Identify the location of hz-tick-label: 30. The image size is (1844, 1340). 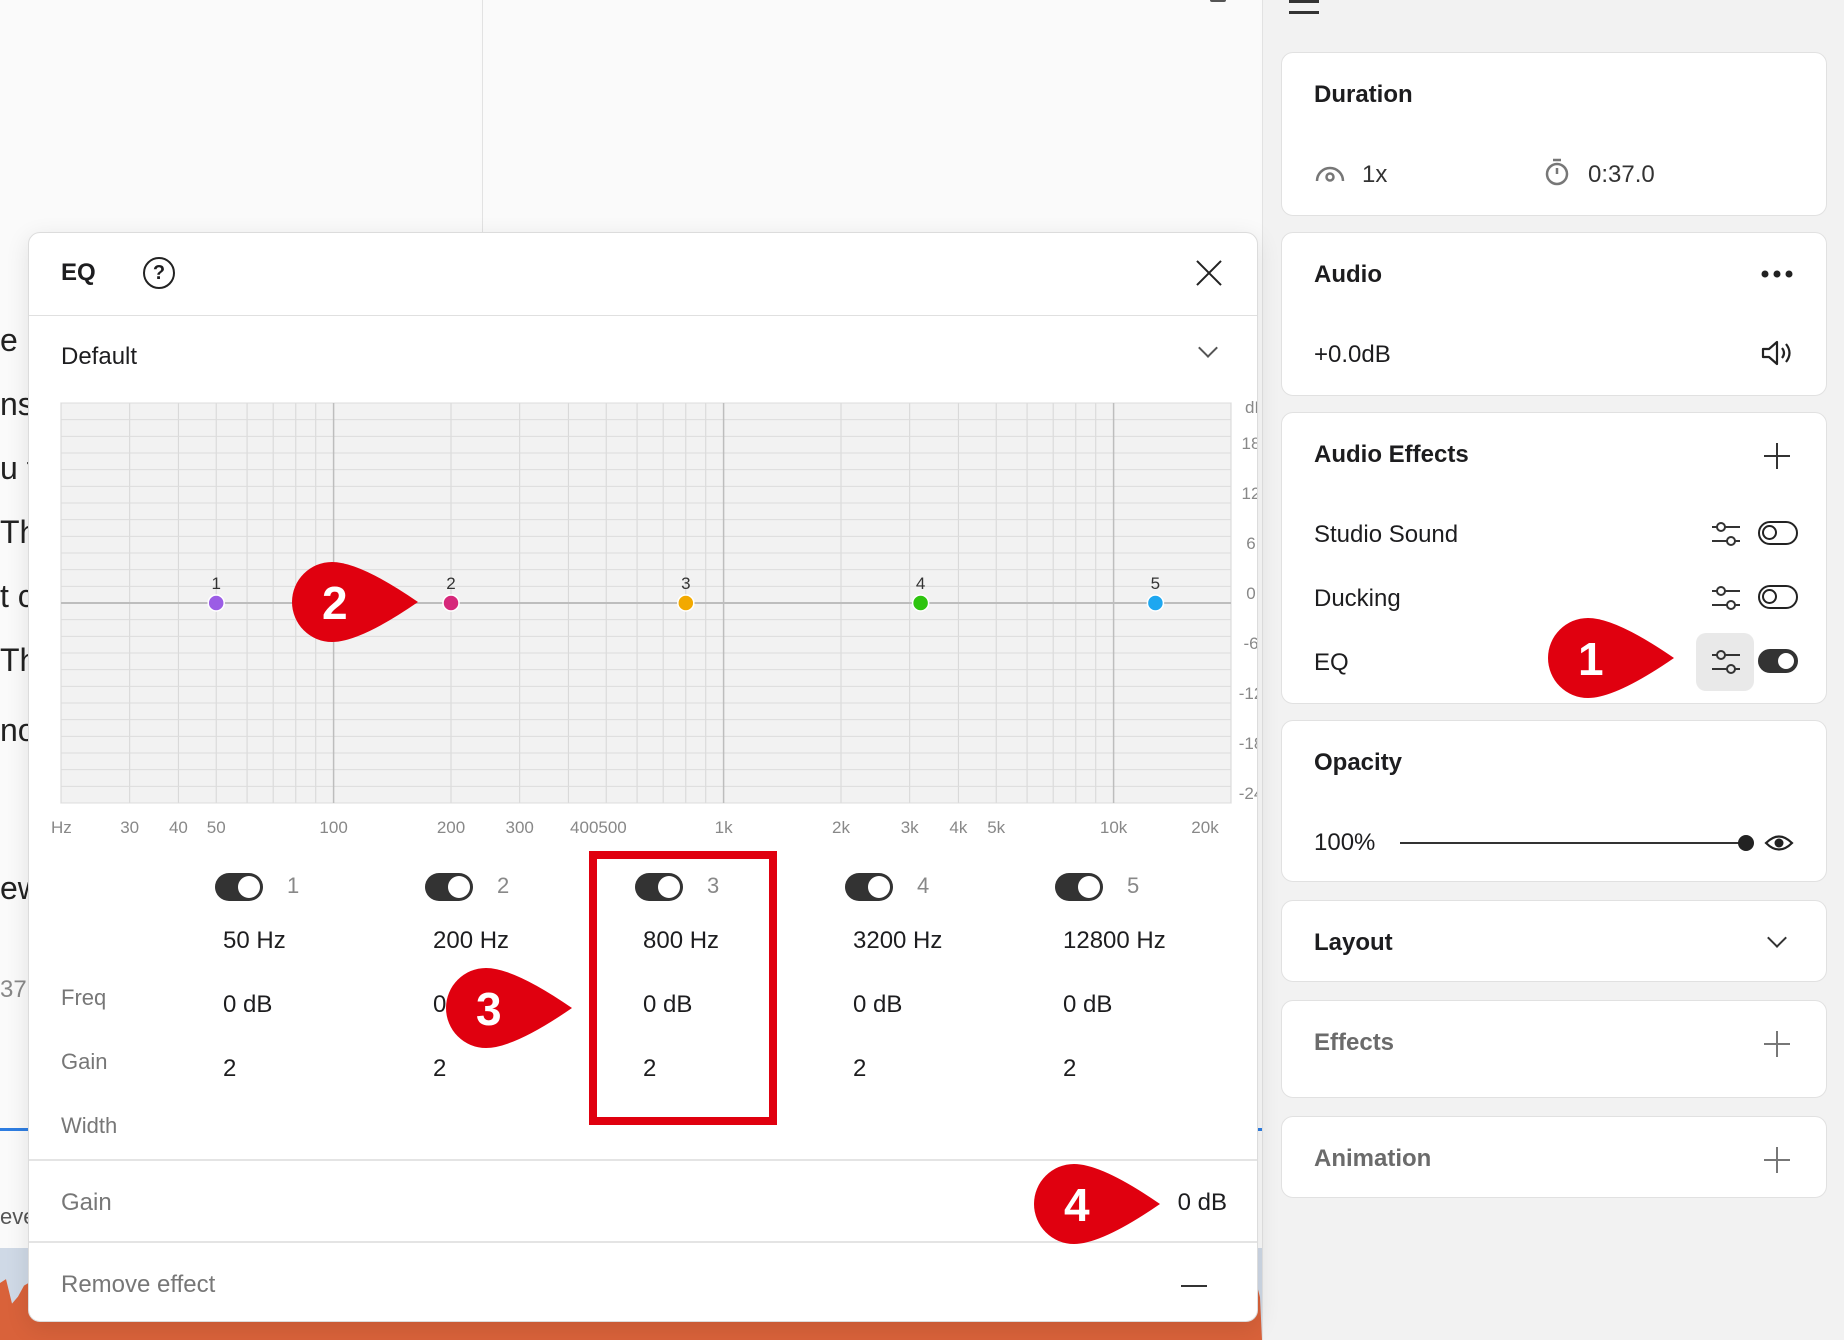
(129, 825).